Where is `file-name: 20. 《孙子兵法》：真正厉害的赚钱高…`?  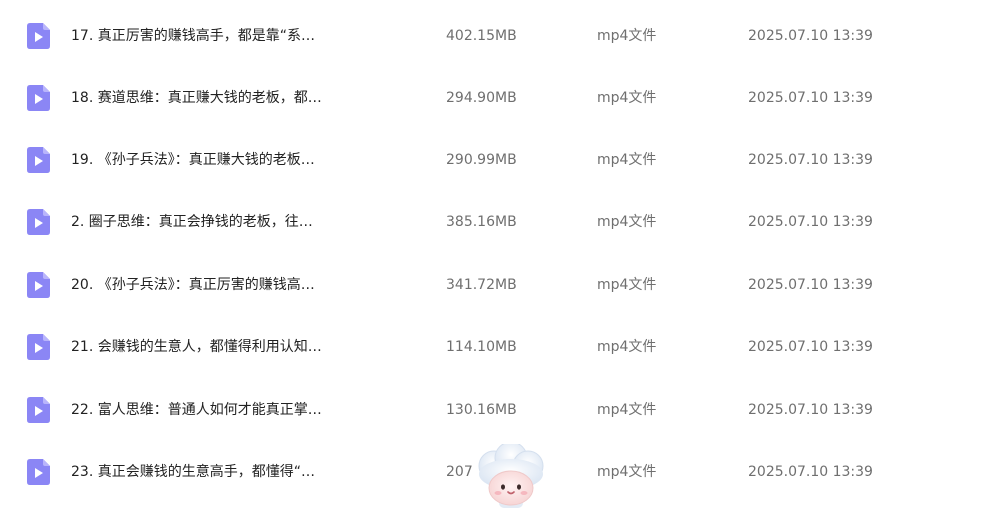 file-name: 20. 《孙子兵法》：真正厉害的赚钱高… is located at coordinates (193, 285).